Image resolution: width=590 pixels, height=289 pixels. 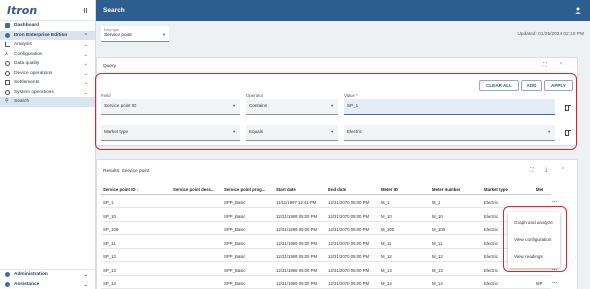 What do you see at coordinates (170, 107) in the screenshot?
I see `field-select: Service point ID ▼` at bounding box center [170, 107].